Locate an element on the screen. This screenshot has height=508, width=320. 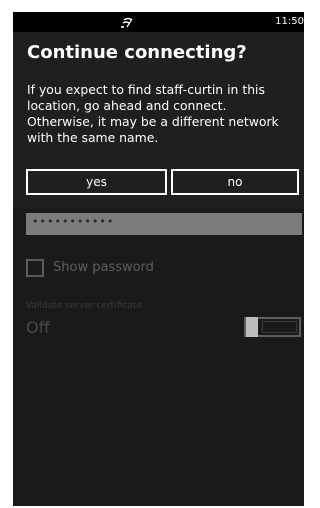
dialog-title: Continue connecting? is located at coordinates (137, 52).